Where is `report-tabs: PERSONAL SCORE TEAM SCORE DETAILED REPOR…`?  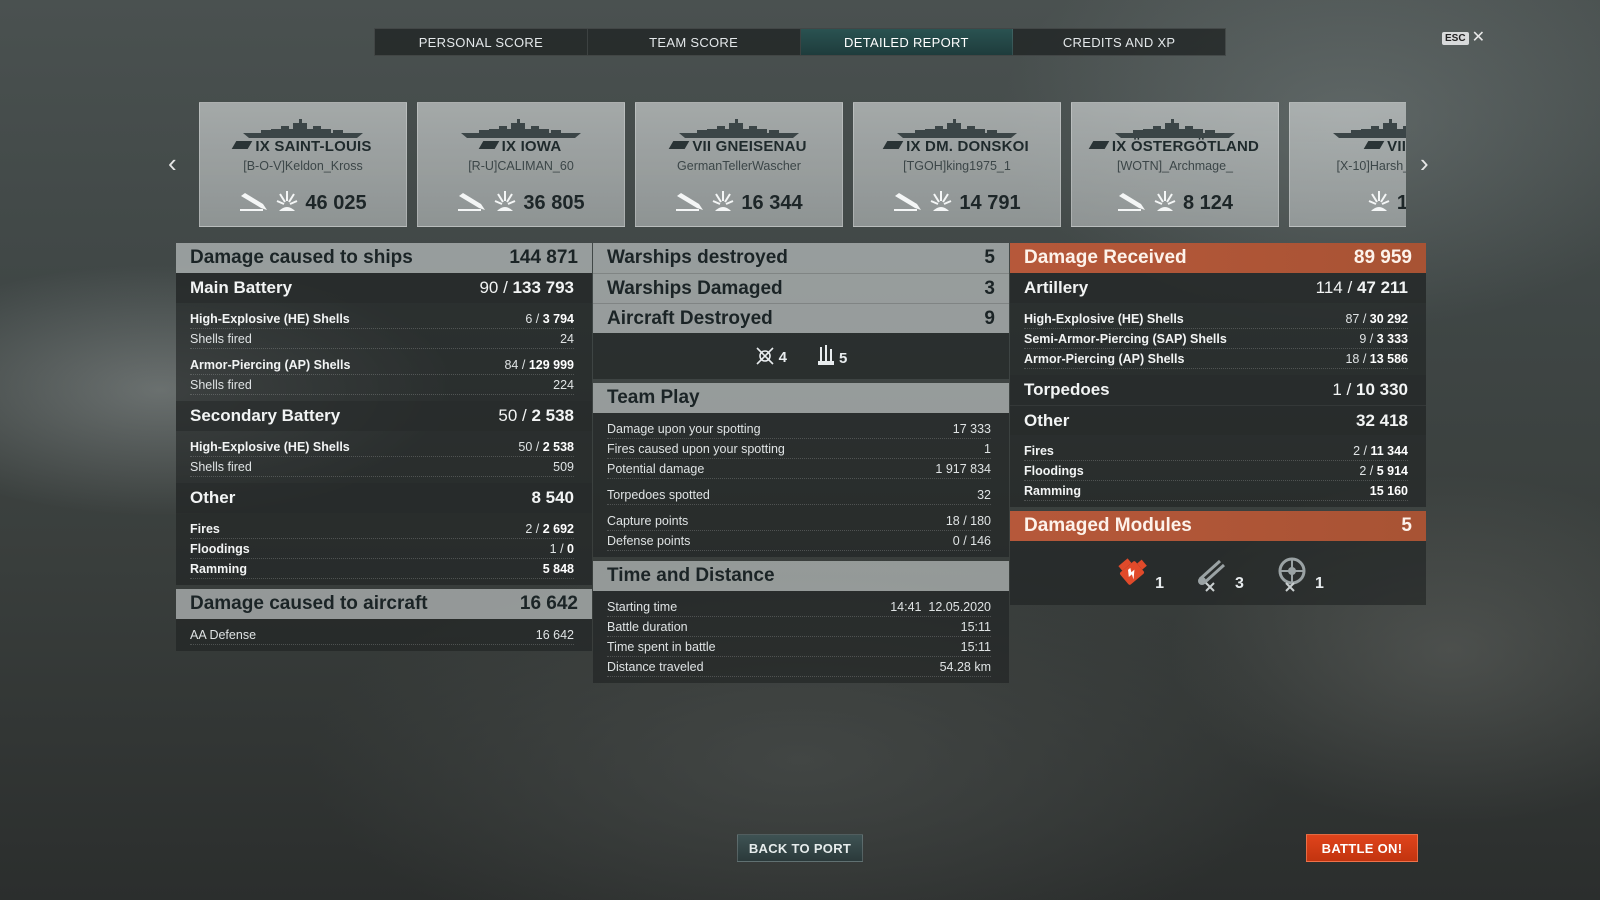 report-tabs: PERSONAL SCORE TEAM SCORE DETAILED REPOR… is located at coordinates (800, 42).